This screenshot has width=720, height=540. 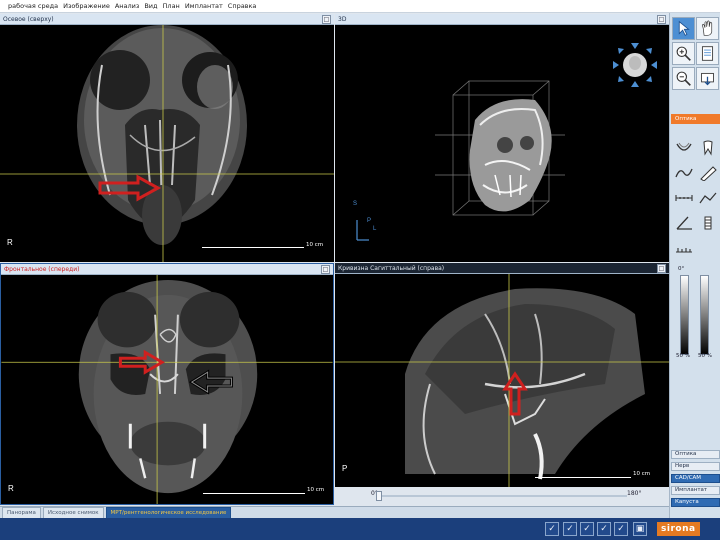 I want to click on side-button-capsule: Капуста, so click(x=695, y=502).